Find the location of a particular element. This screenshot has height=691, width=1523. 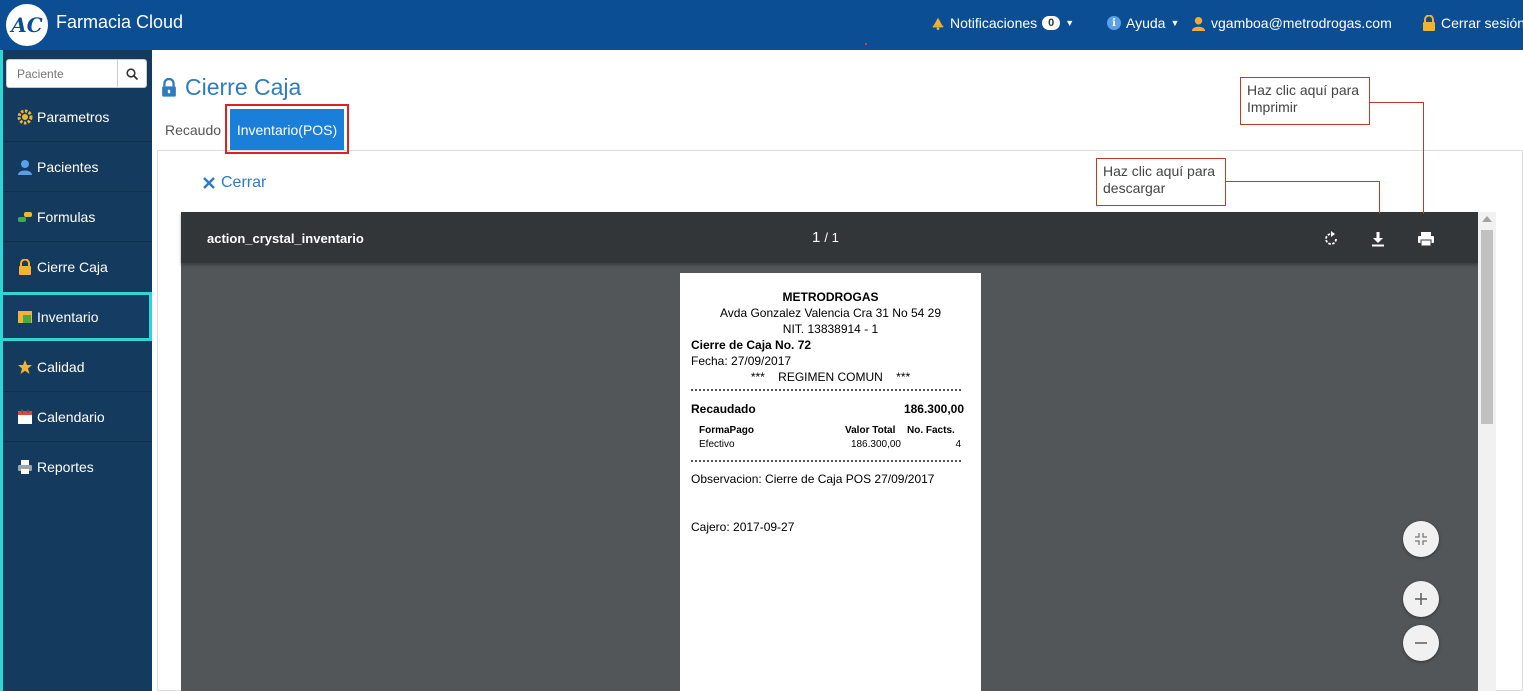

minus-icon is located at coordinates (1421, 643).